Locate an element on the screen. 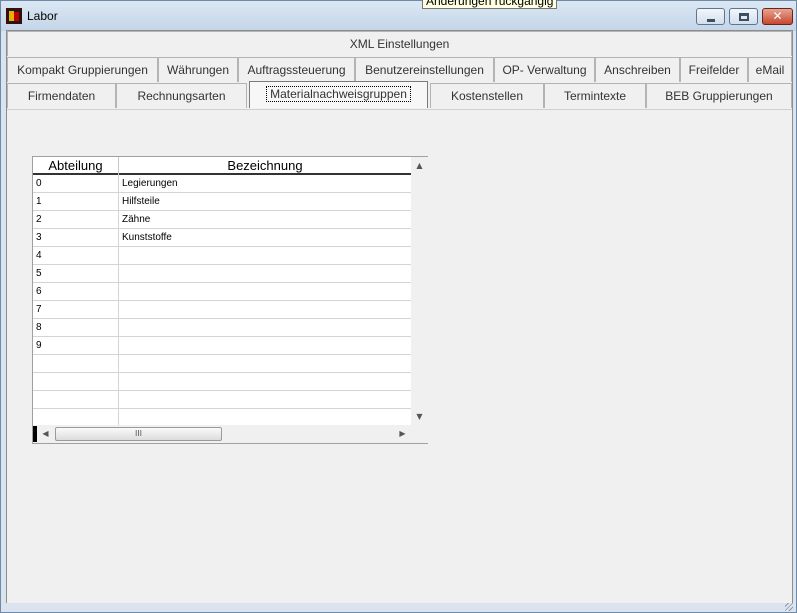  table-row: 9 is located at coordinates (222, 346).